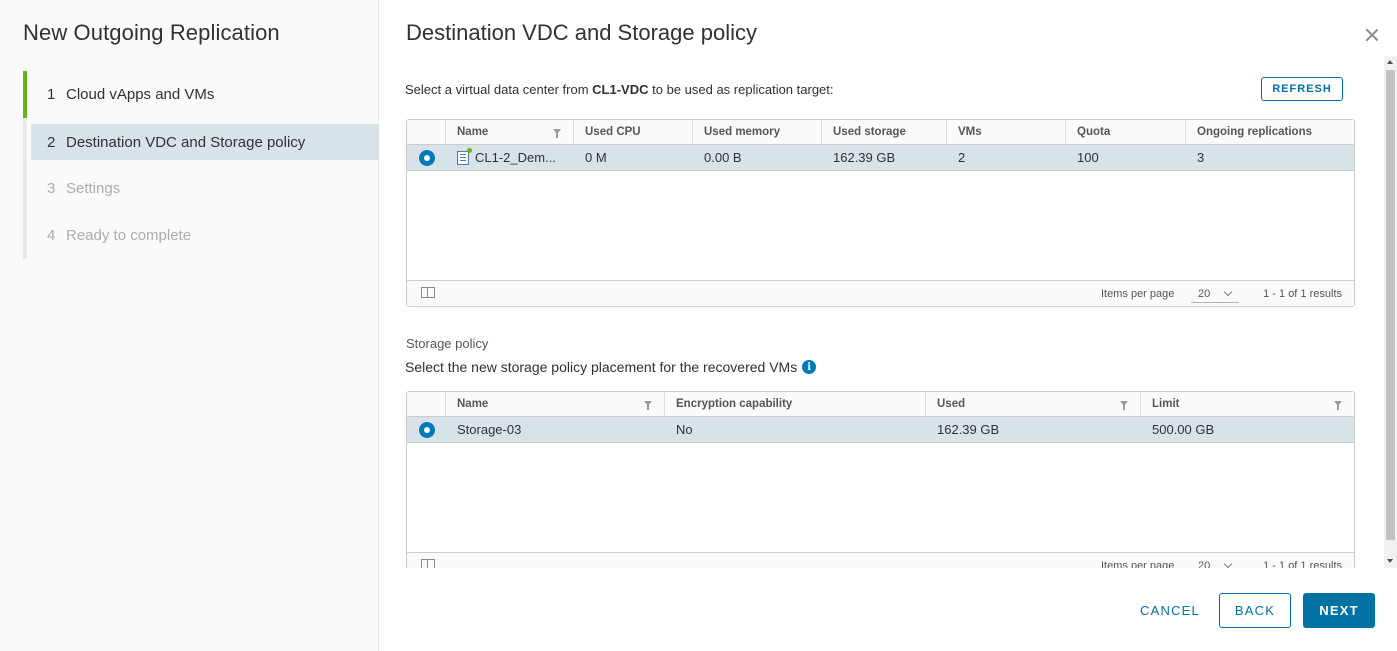  What do you see at coordinates (723, 157) in the screenshot?
I see `cell-used-memory: 0.00 B` at bounding box center [723, 157].